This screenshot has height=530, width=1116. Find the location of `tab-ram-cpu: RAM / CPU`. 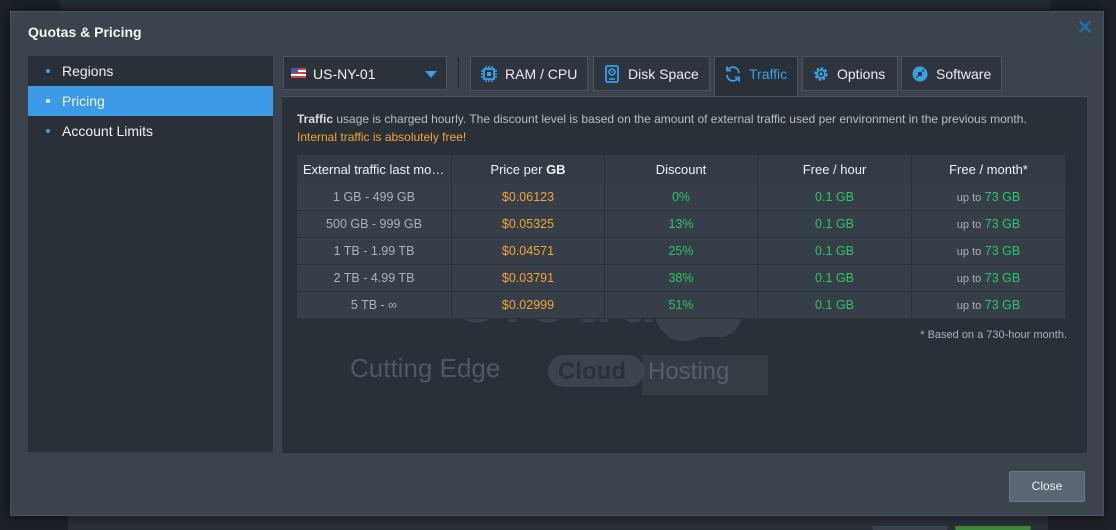

tab-ram-cpu: RAM / CPU is located at coordinates (529, 73).